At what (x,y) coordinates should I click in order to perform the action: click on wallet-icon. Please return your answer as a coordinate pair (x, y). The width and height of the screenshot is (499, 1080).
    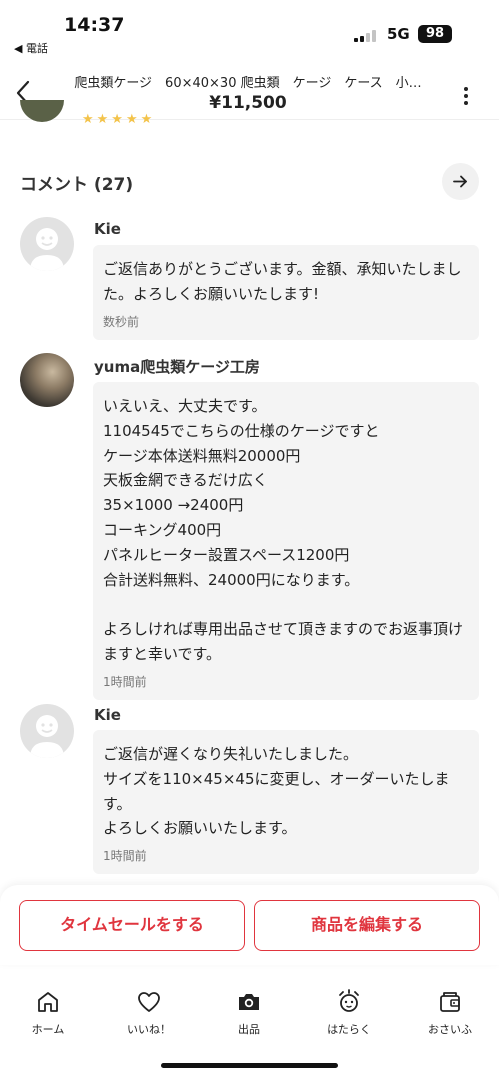
    Looking at the image, I should click on (450, 1002).